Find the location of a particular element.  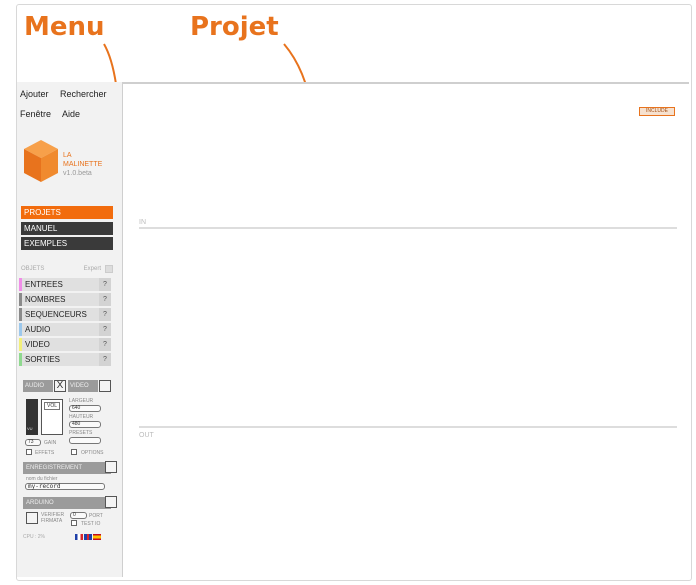

firmata-label: FIRMATA is located at coordinates (52, 521).